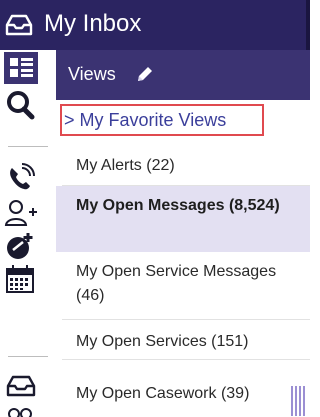 Image resolution: width=320 pixels, height=417 pixels. Describe the element at coordinates (183, 75) in the screenshot. I see `views-header: Views` at that location.